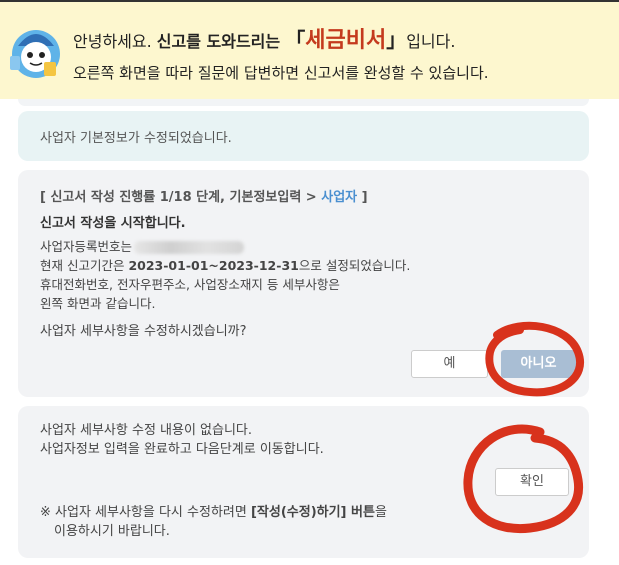  What do you see at coordinates (98, 303) in the screenshot?
I see `detail-line-2: 왼쪽 화면과 같습니다.` at bounding box center [98, 303].